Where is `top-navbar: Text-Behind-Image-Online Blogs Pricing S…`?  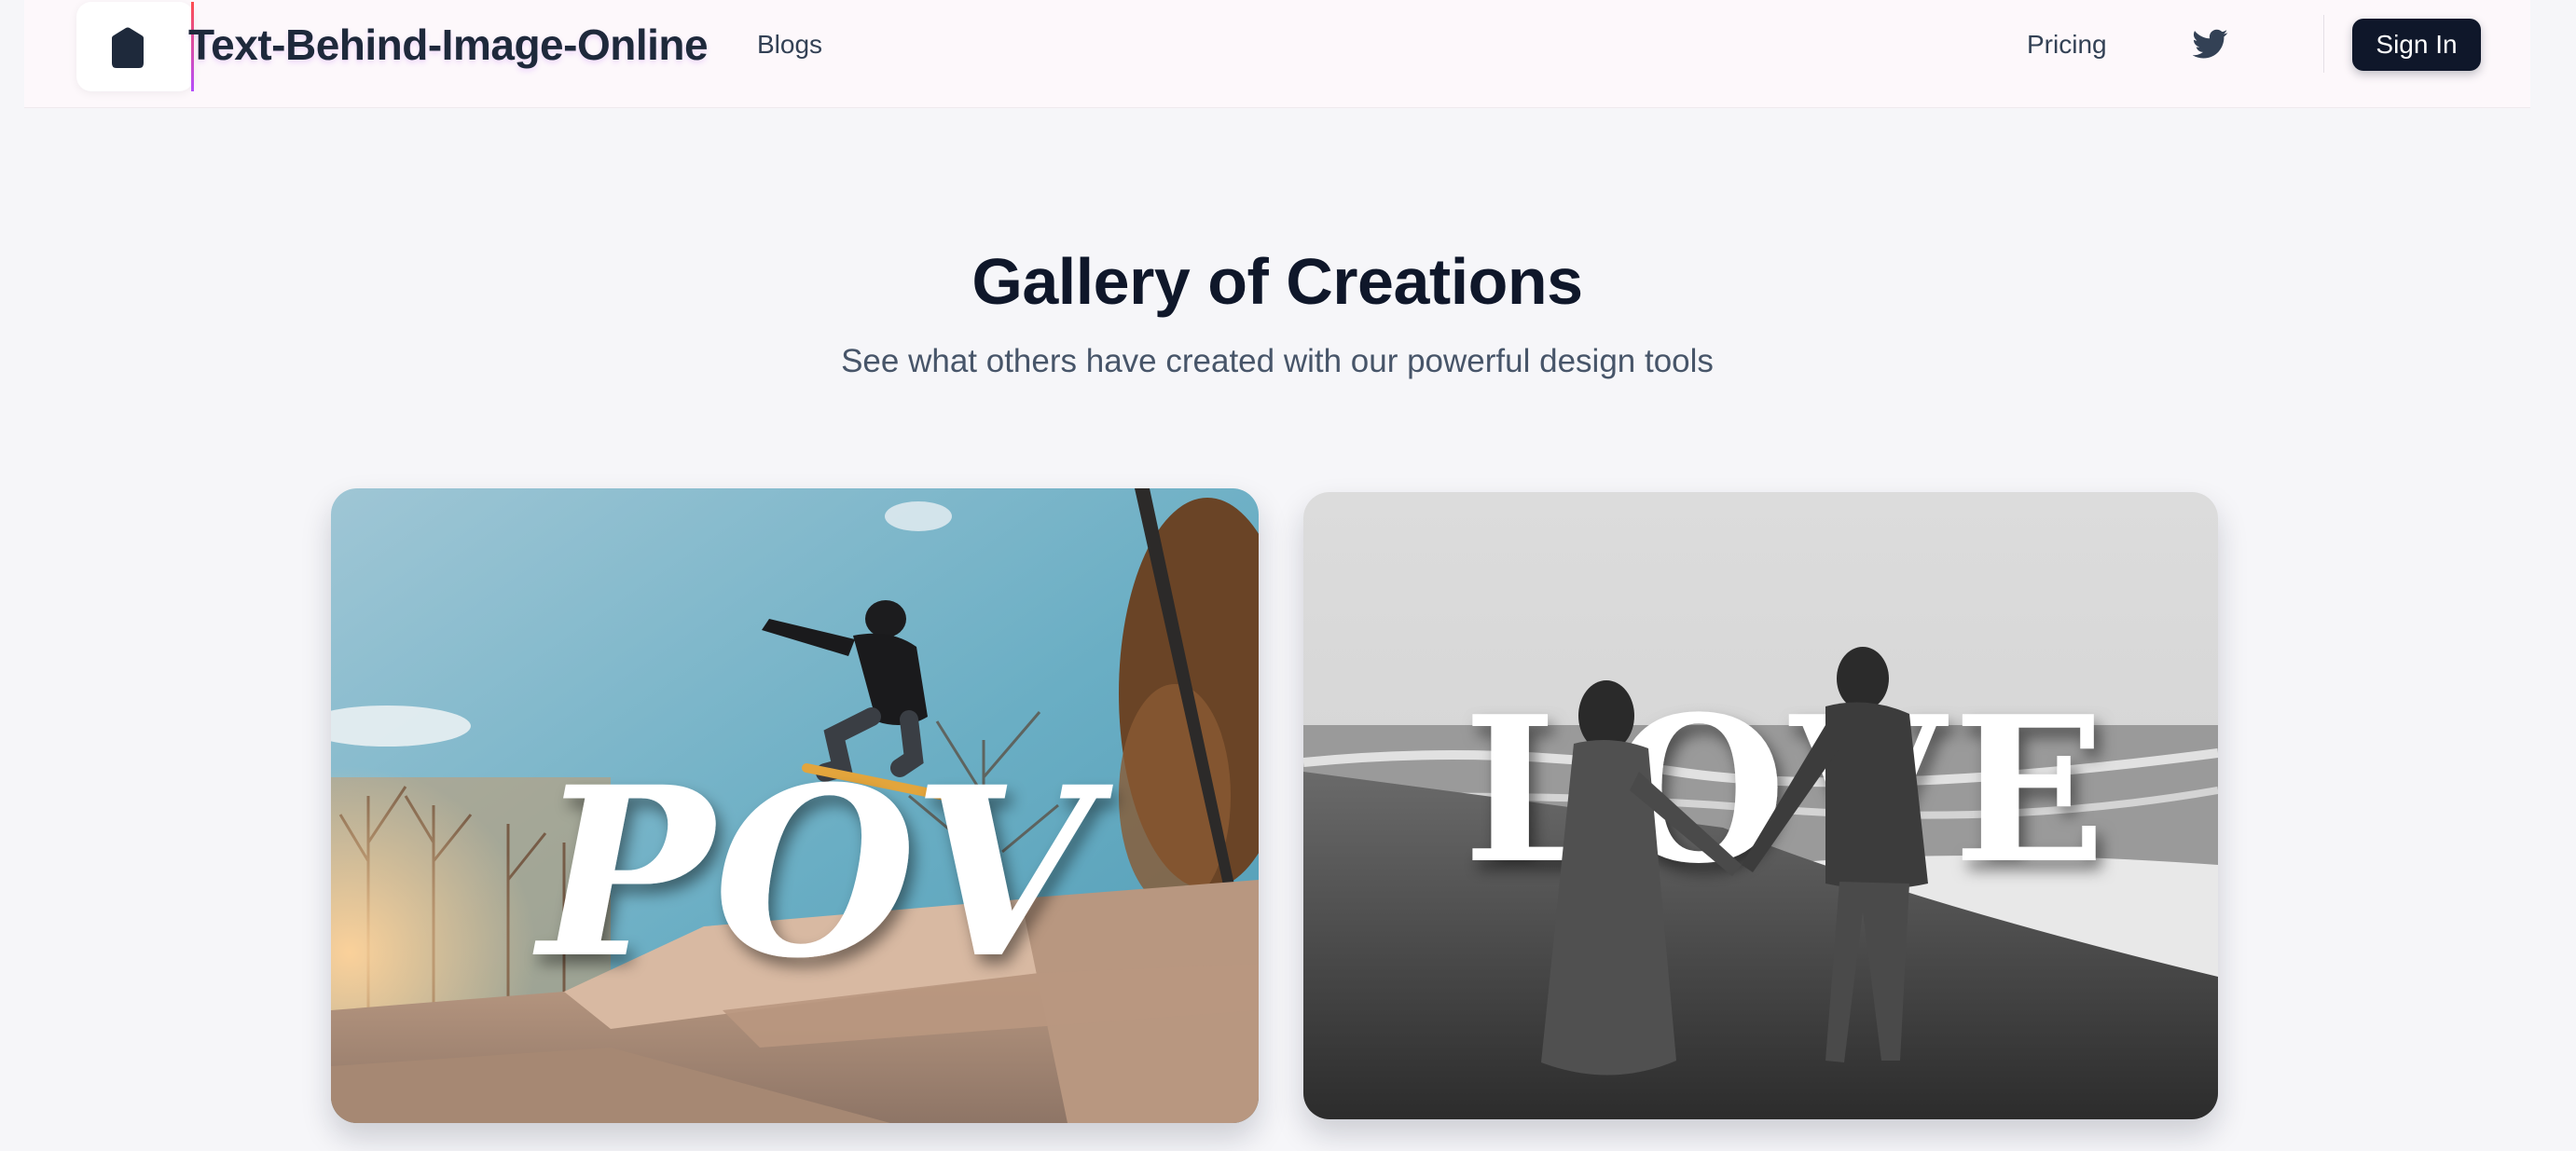
top-navbar: Text-Behind-Image-Online Blogs Pricing S… is located at coordinates (1277, 54).